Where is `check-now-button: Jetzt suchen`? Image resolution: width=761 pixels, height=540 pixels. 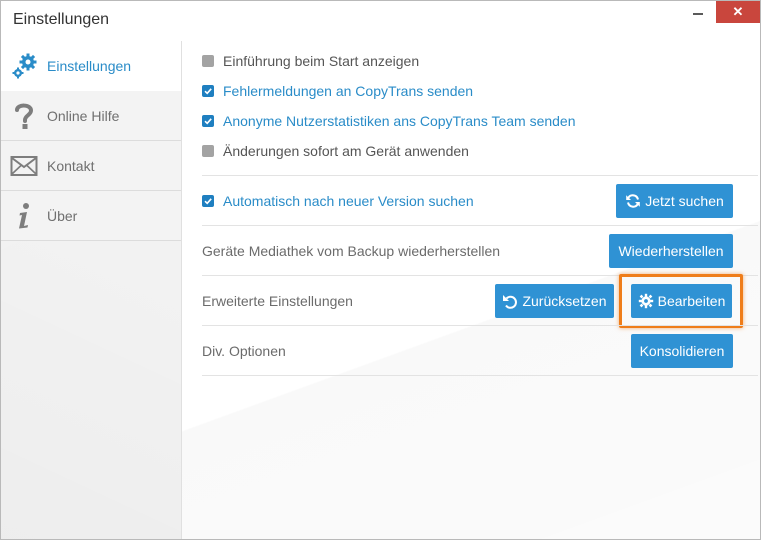
check-now-button: Jetzt suchen is located at coordinates (674, 201).